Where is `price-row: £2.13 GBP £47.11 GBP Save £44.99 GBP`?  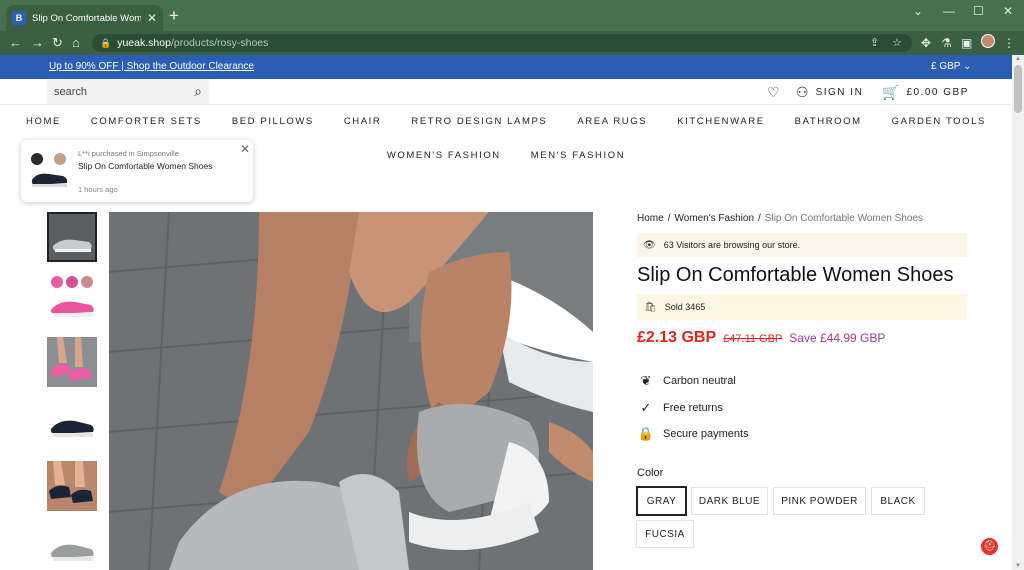
price-row: £2.13 GBP £47.11 GBP Save £44.99 GBP is located at coordinates (761, 338).